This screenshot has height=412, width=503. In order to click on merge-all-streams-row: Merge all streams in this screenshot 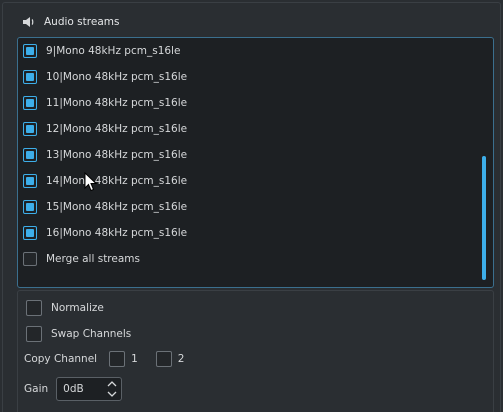, I will do `click(81, 259)`.